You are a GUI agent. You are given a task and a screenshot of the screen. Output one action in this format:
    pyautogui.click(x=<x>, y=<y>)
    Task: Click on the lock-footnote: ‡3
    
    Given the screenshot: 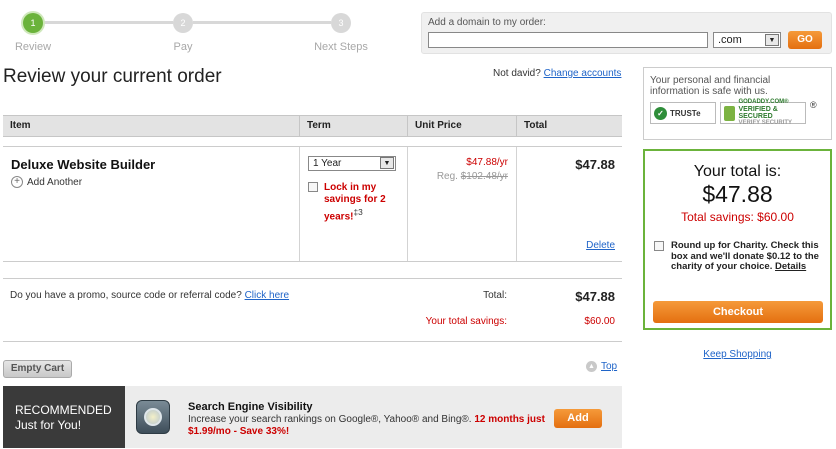 What is the action you would take?
    pyautogui.click(x=358, y=212)
    